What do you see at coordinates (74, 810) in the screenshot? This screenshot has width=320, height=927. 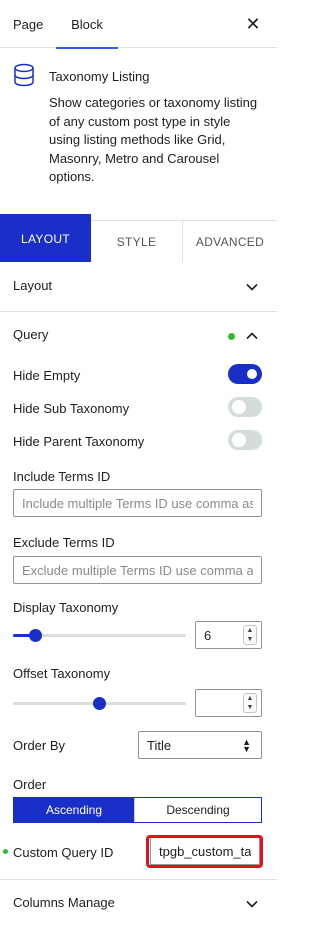 I see `order-ascending-button: Ascending` at bounding box center [74, 810].